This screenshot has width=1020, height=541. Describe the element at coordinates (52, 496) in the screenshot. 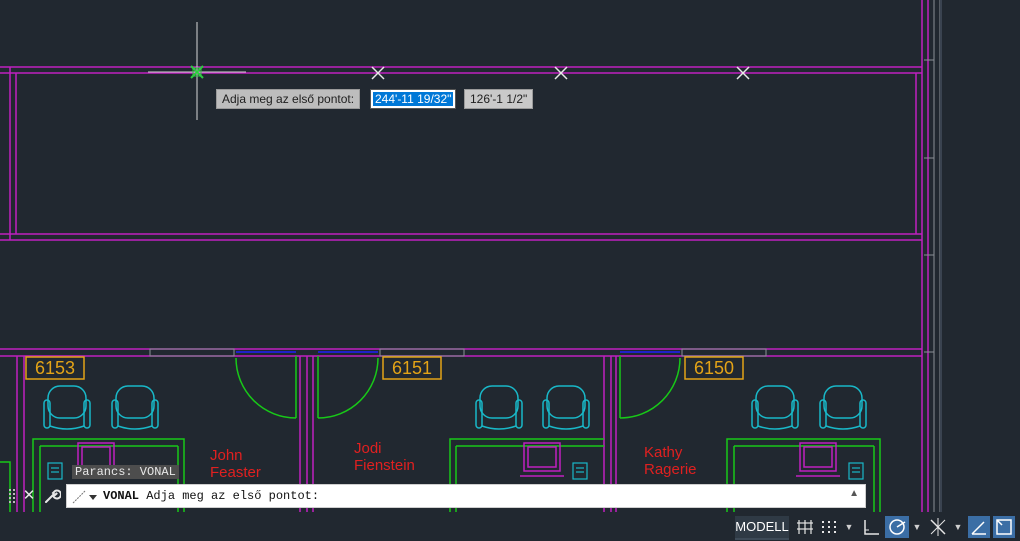

I see `wrench-icon` at that location.